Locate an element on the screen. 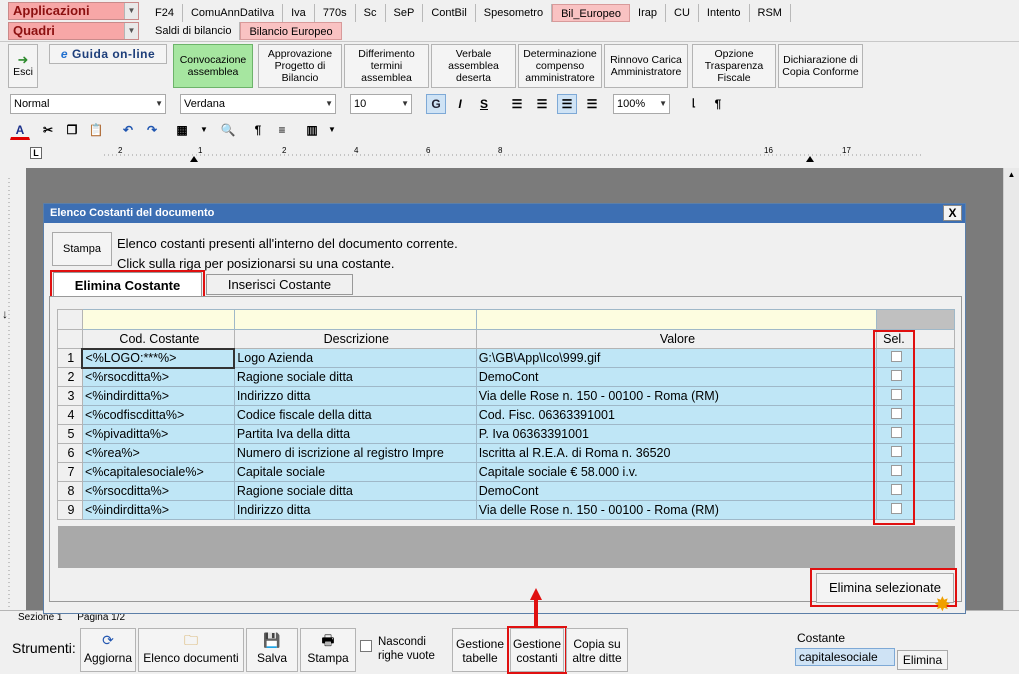 Image resolution: width=1019 pixels, height=674 pixels. print-tool-button: 🖶 Stampa is located at coordinates (328, 650).